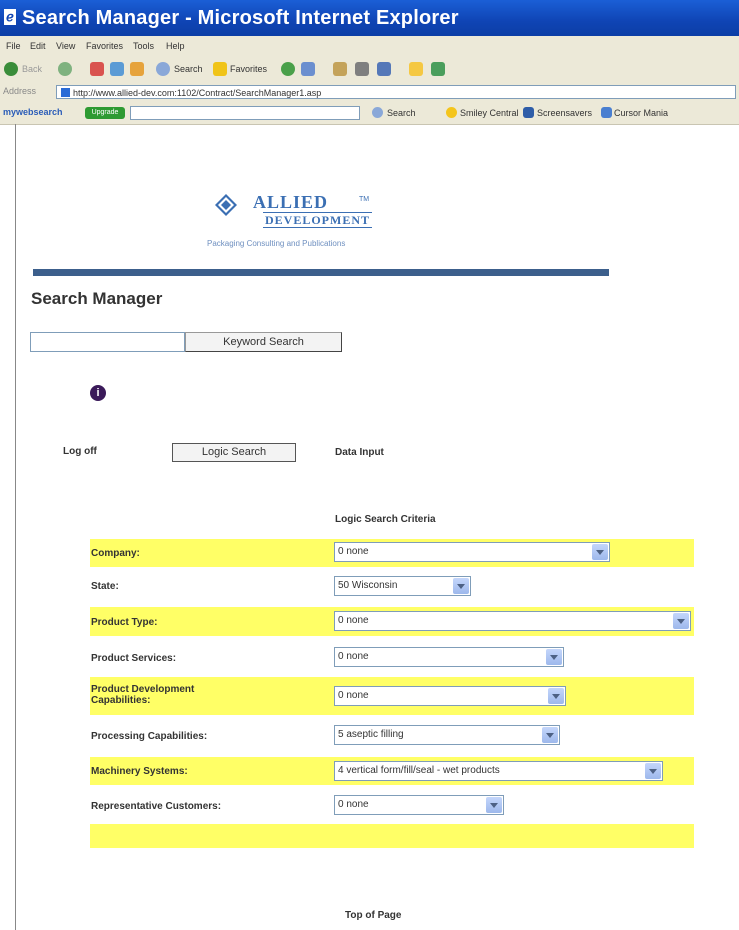  Describe the element at coordinates (97, 298) in the screenshot. I see `page-title: Search Manager` at that location.